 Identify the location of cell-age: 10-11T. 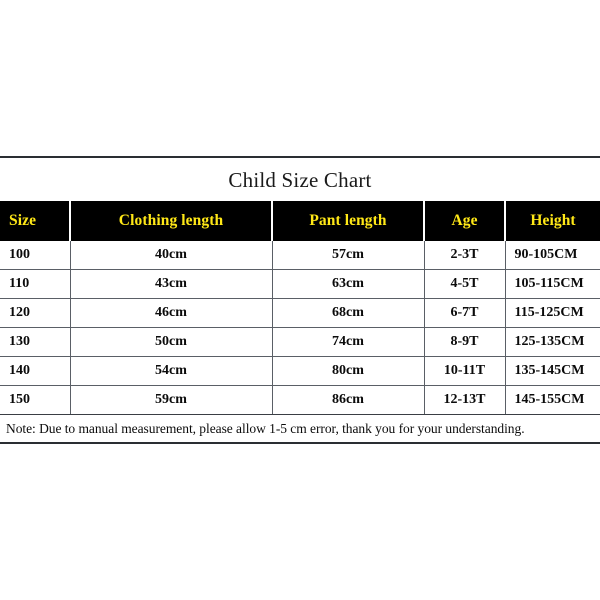
(465, 371).